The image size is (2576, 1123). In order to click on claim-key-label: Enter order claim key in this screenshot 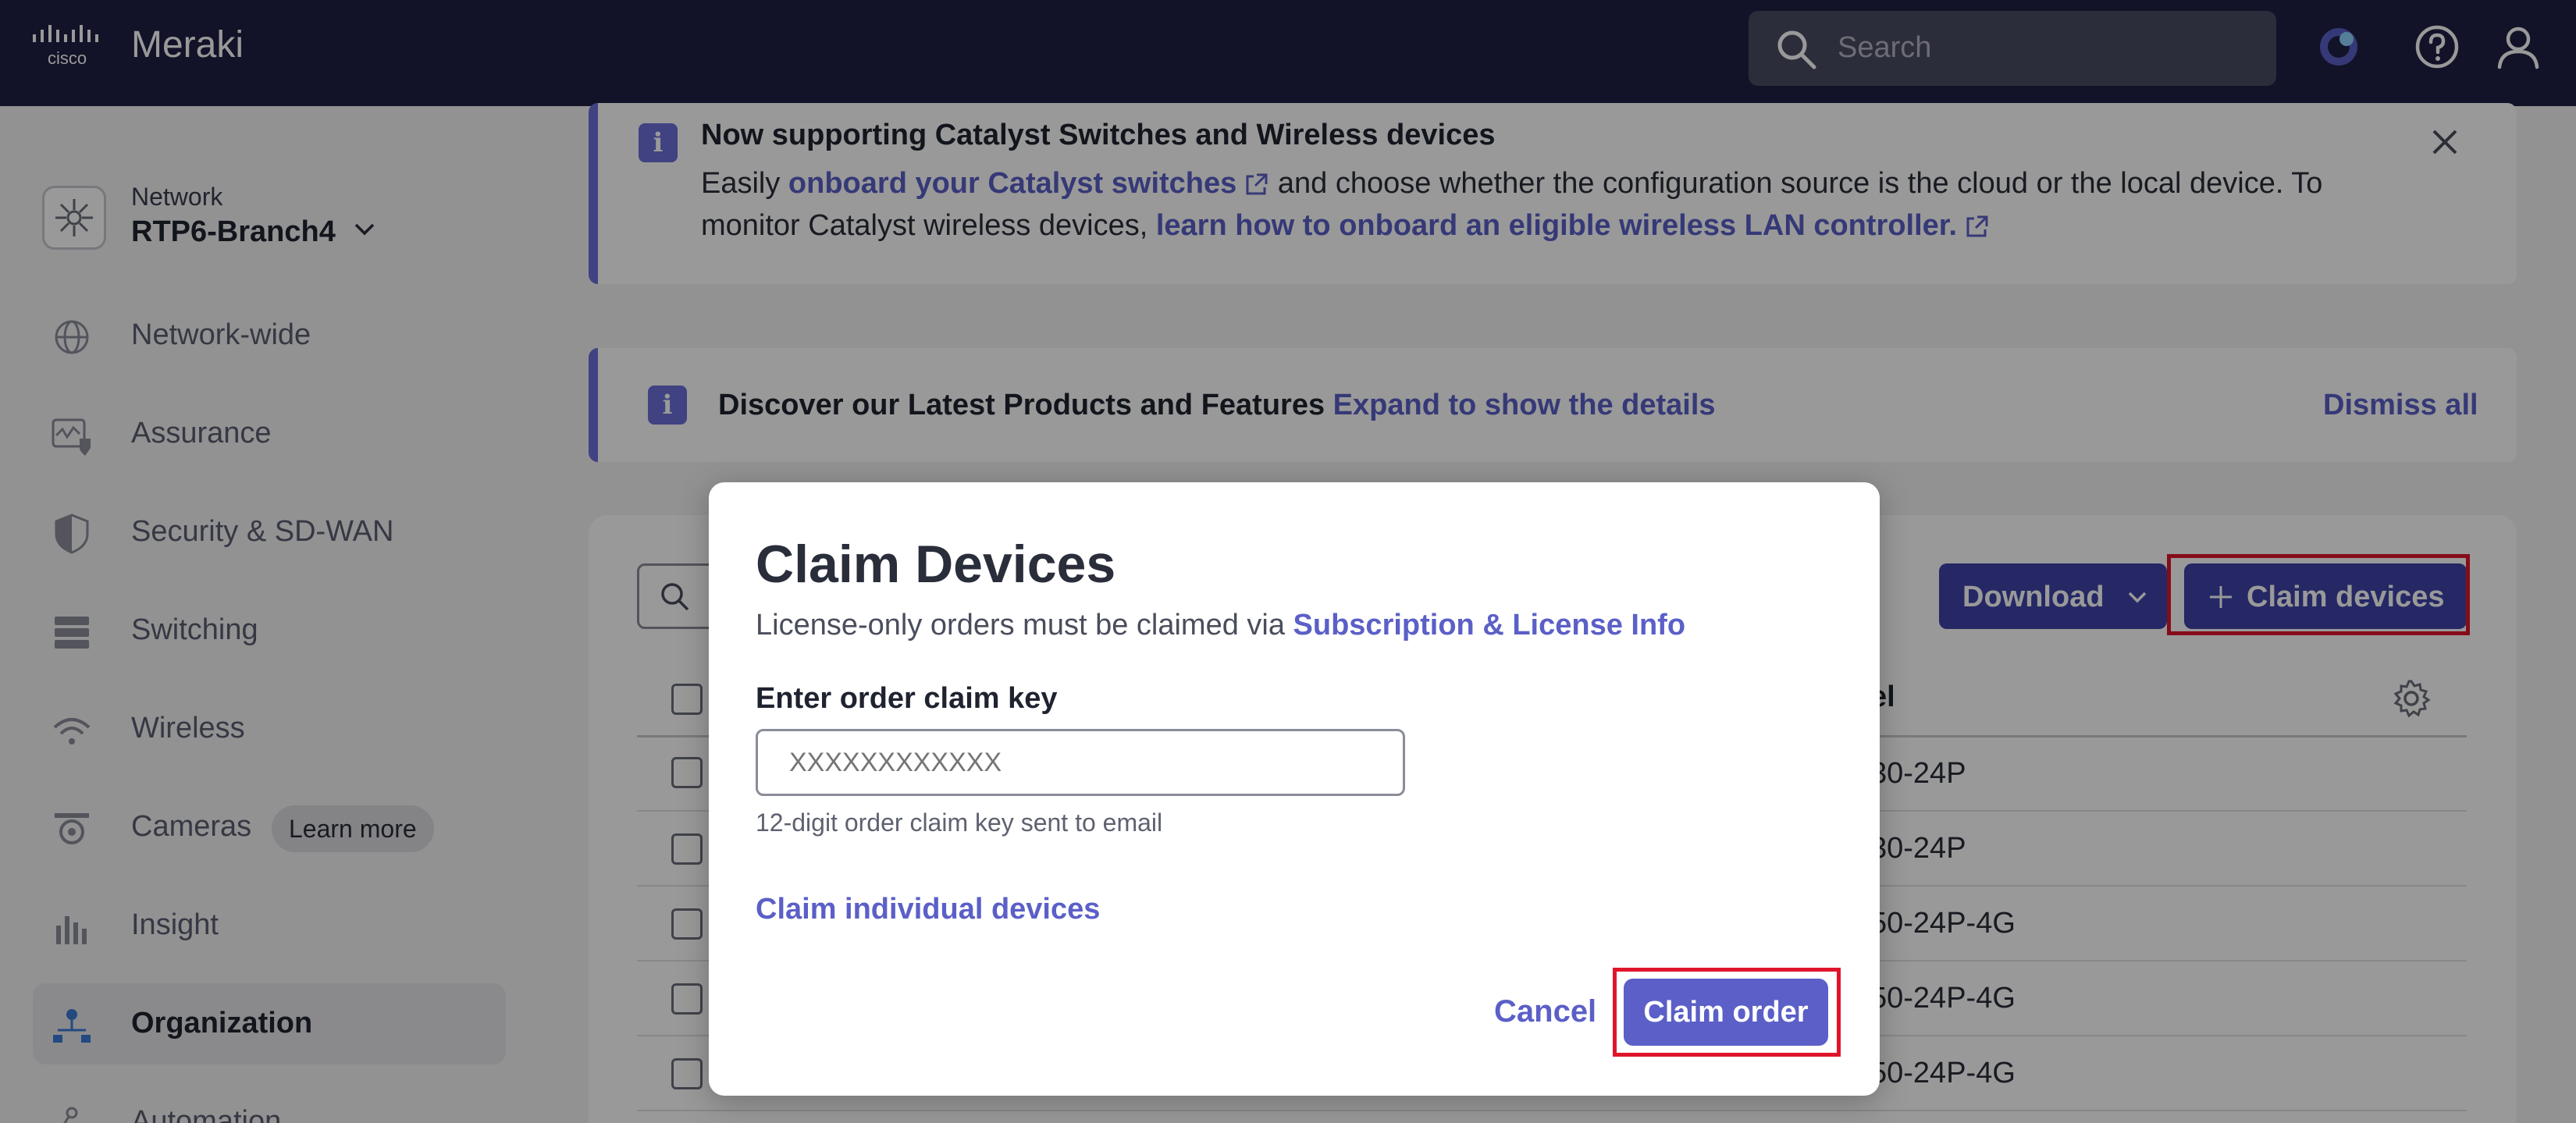, I will do `click(907, 698)`.